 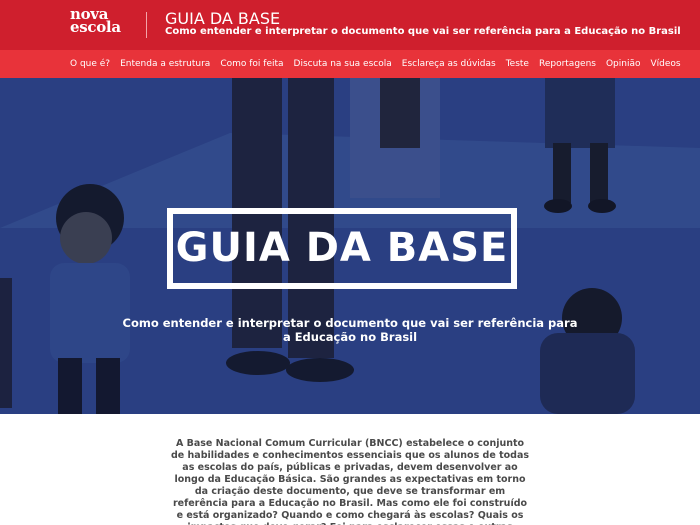 What do you see at coordinates (146, 25) in the screenshot?
I see `header-divider` at bounding box center [146, 25].